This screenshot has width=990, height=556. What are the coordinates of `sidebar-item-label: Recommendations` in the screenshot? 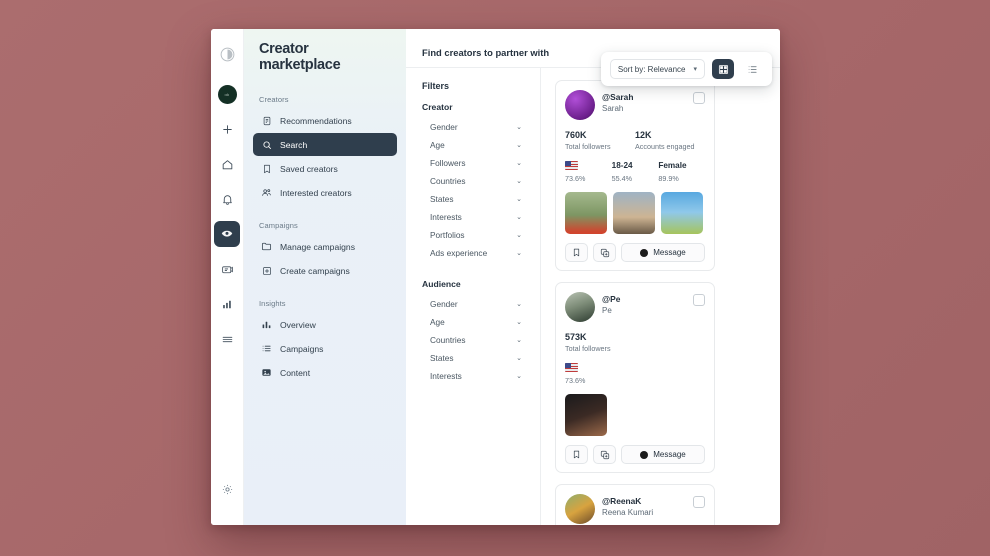 It's located at (316, 120).